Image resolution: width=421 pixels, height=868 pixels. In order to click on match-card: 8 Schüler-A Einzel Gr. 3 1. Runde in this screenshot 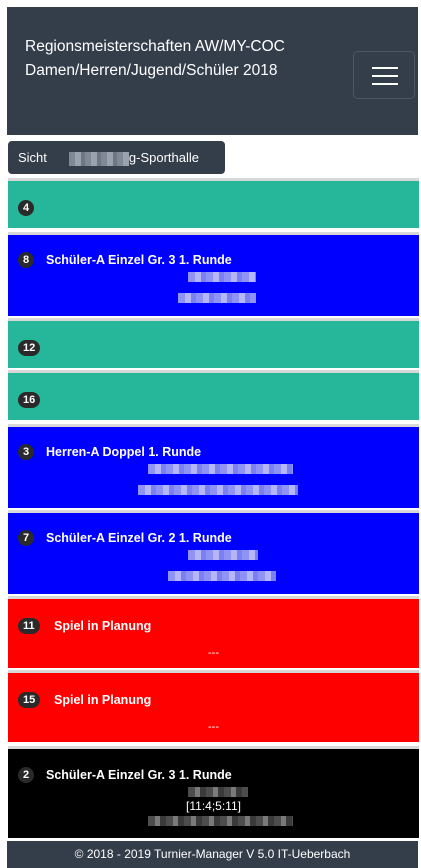, I will do `click(213, 274)`.